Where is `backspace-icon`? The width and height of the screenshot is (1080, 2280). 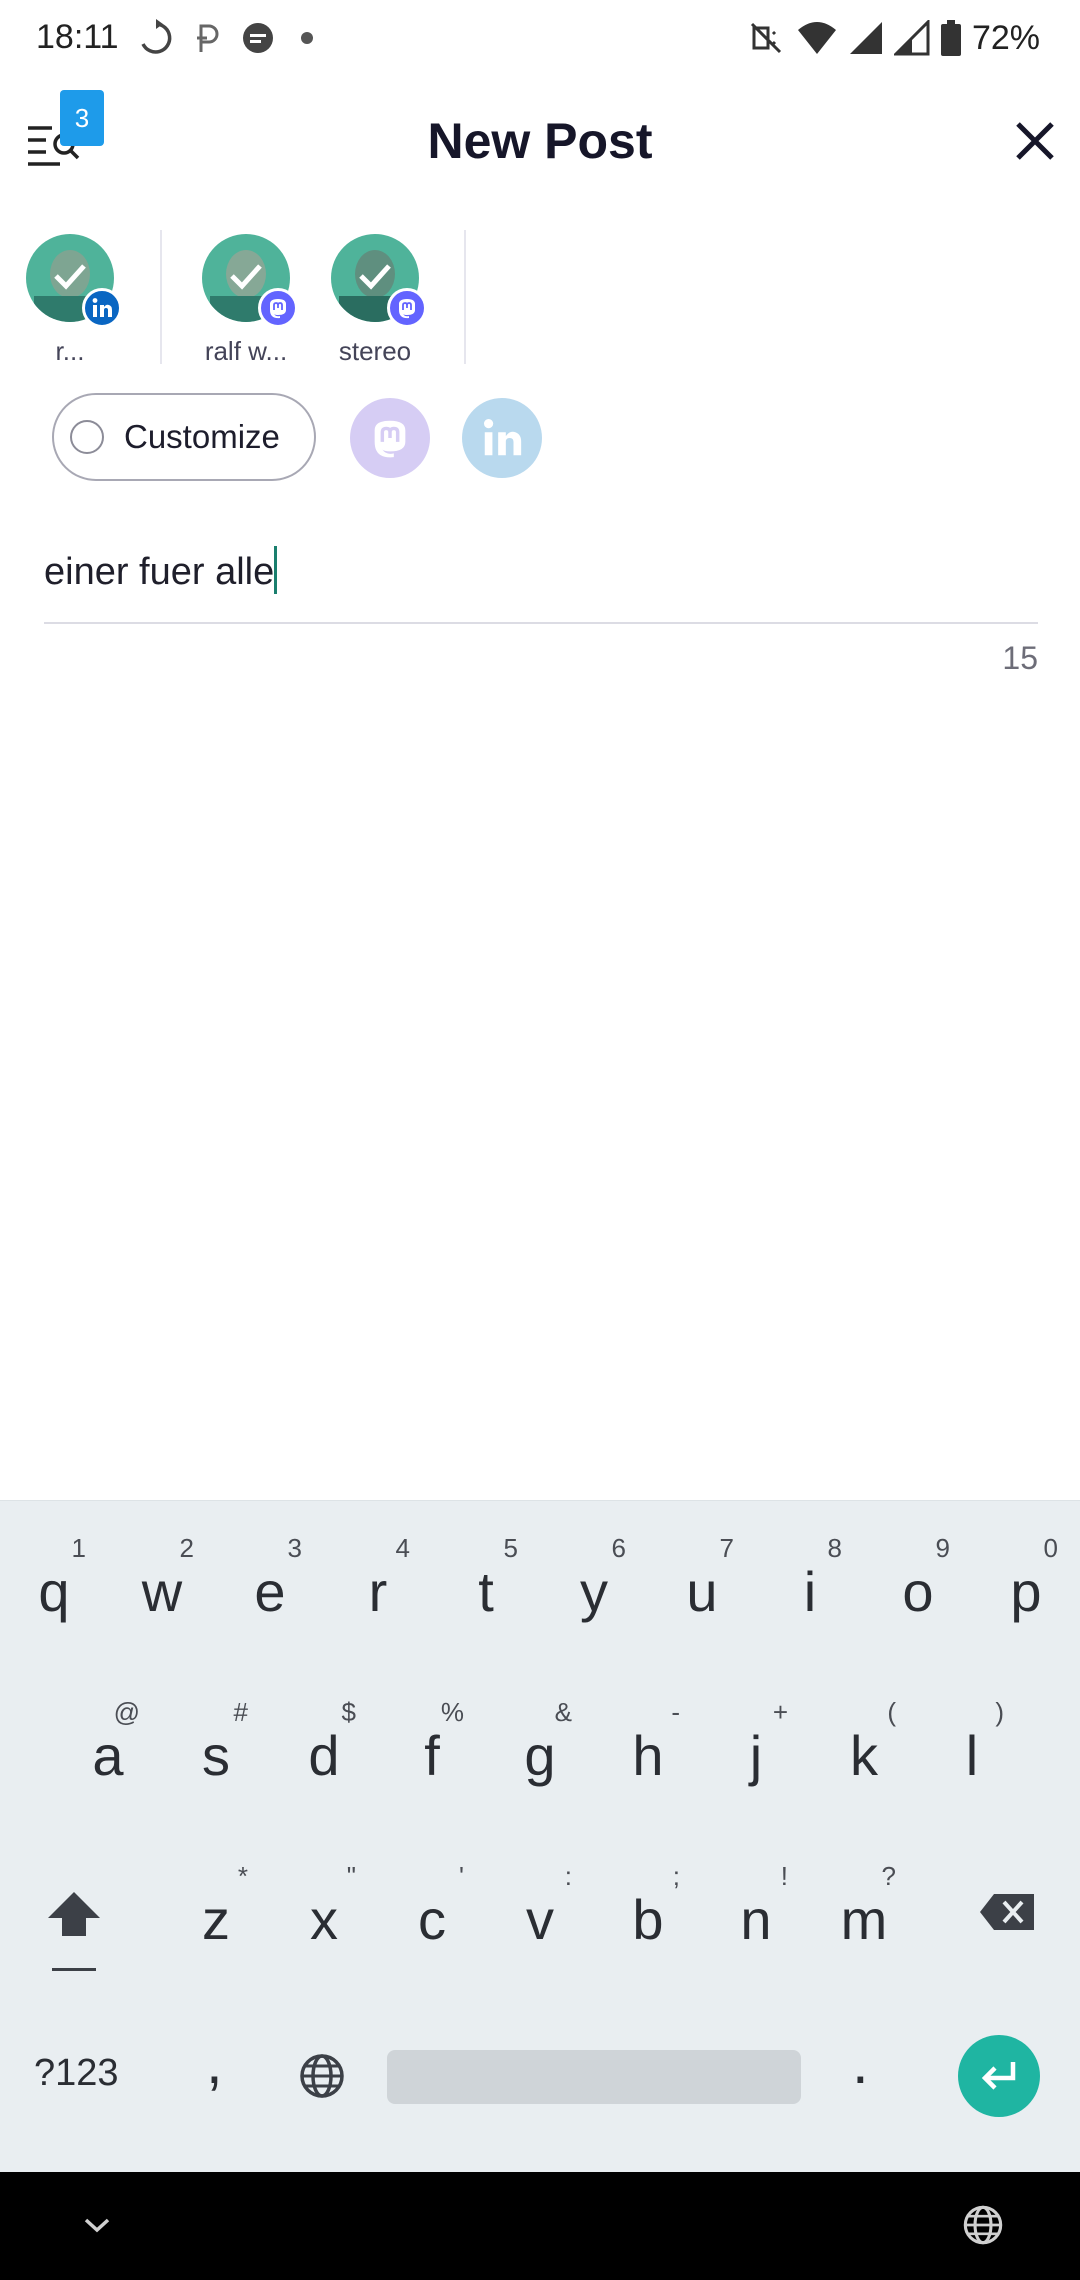
backspace-icon is located at coordinates (1007, 1912).